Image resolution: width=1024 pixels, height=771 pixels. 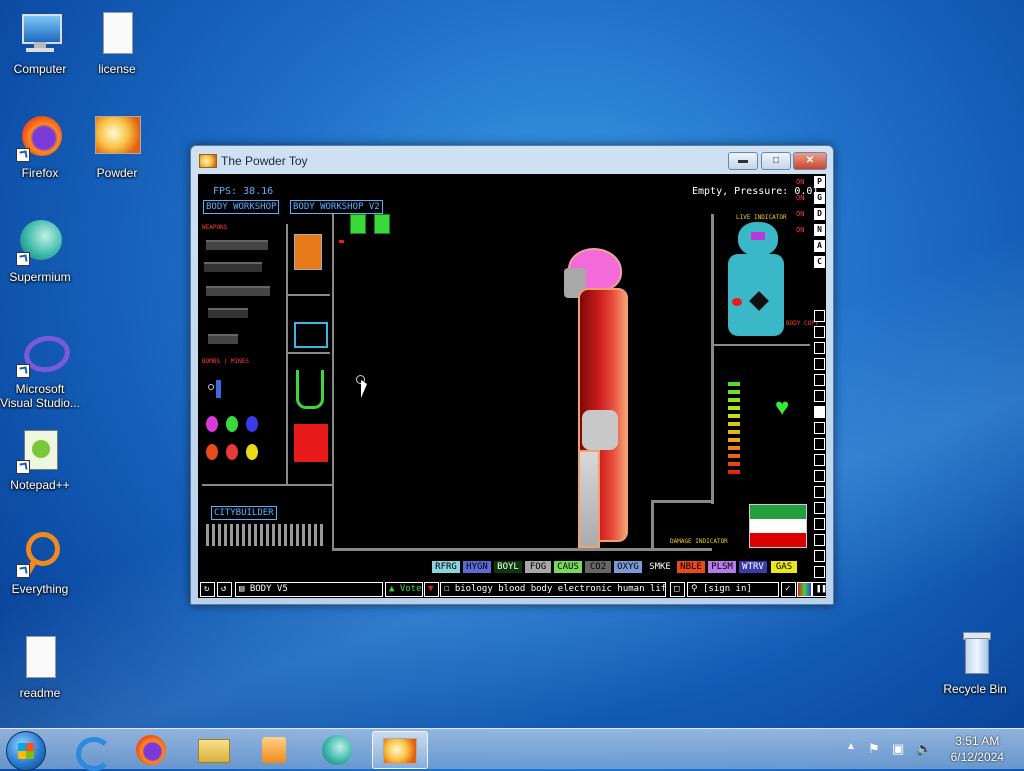 What do you see at coordinates (819, 332) in the screenshot?
I see `category-electronics-icon` at bounding box center [819, 332].